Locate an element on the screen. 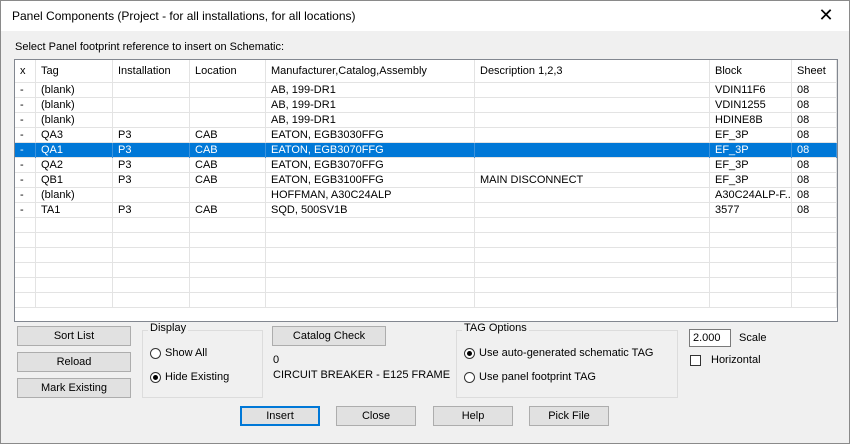  column-header-description: Description 1,2,3 is located at coordinates (592, 71).